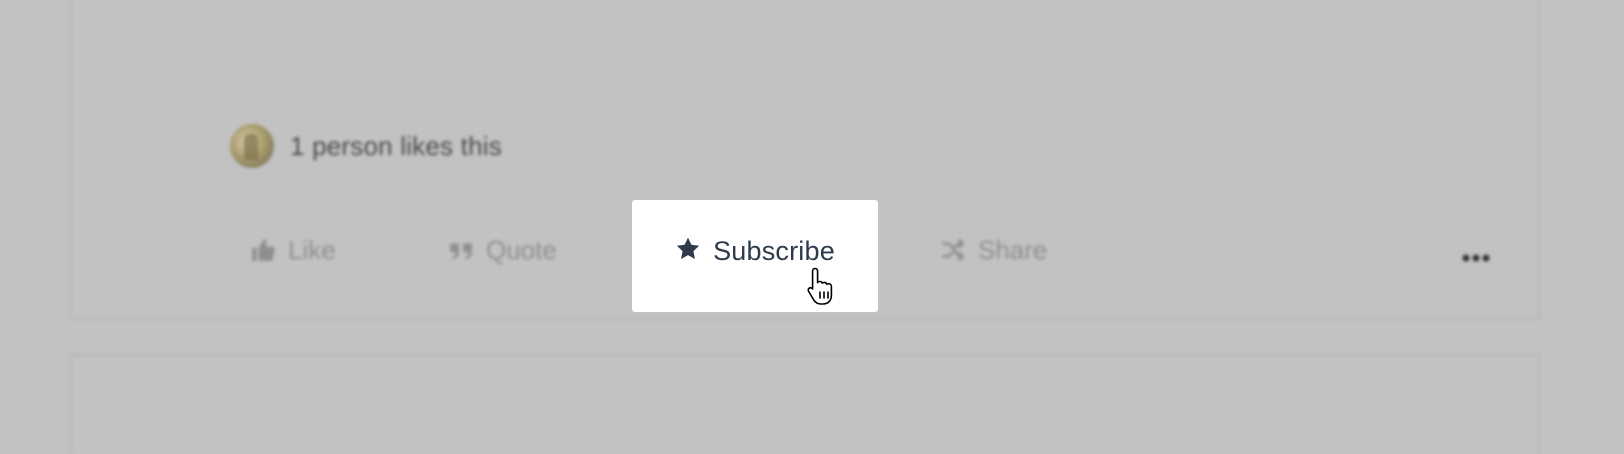  I want to click on share-button: Share, so click(993, 250).